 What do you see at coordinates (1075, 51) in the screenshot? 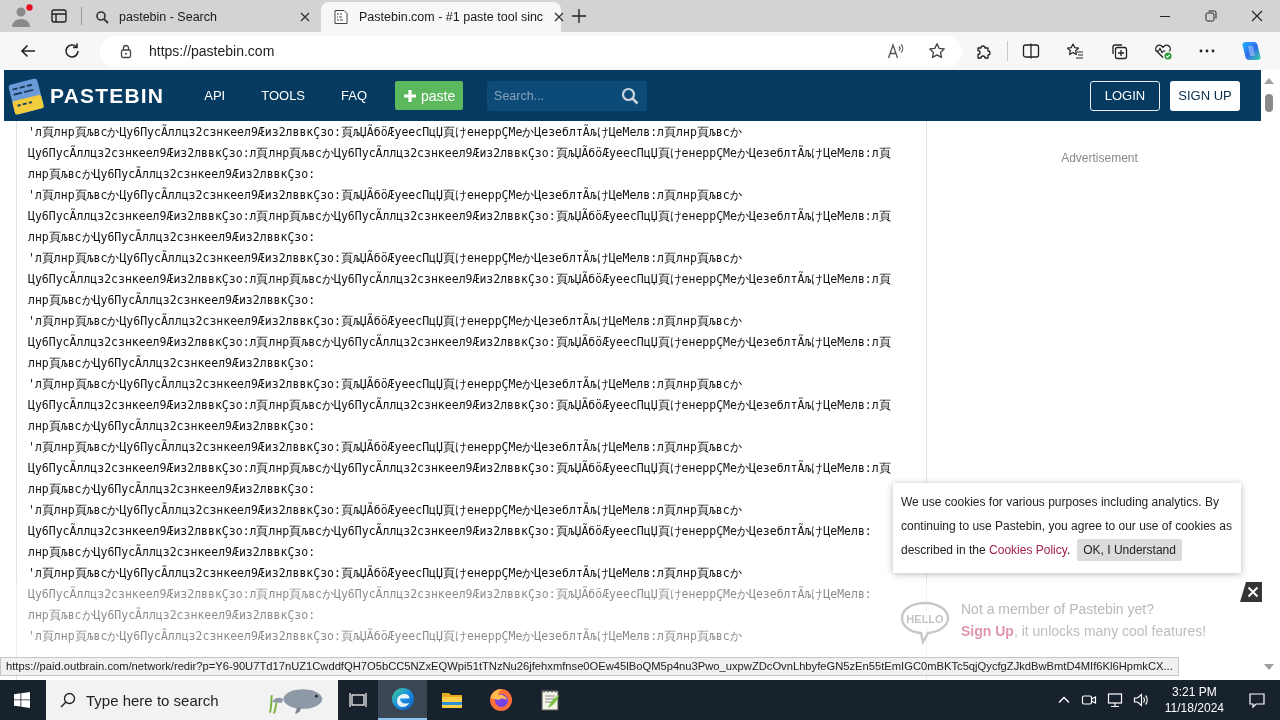
I see `favorites-list-icon` at bounding box center [1075, 51].